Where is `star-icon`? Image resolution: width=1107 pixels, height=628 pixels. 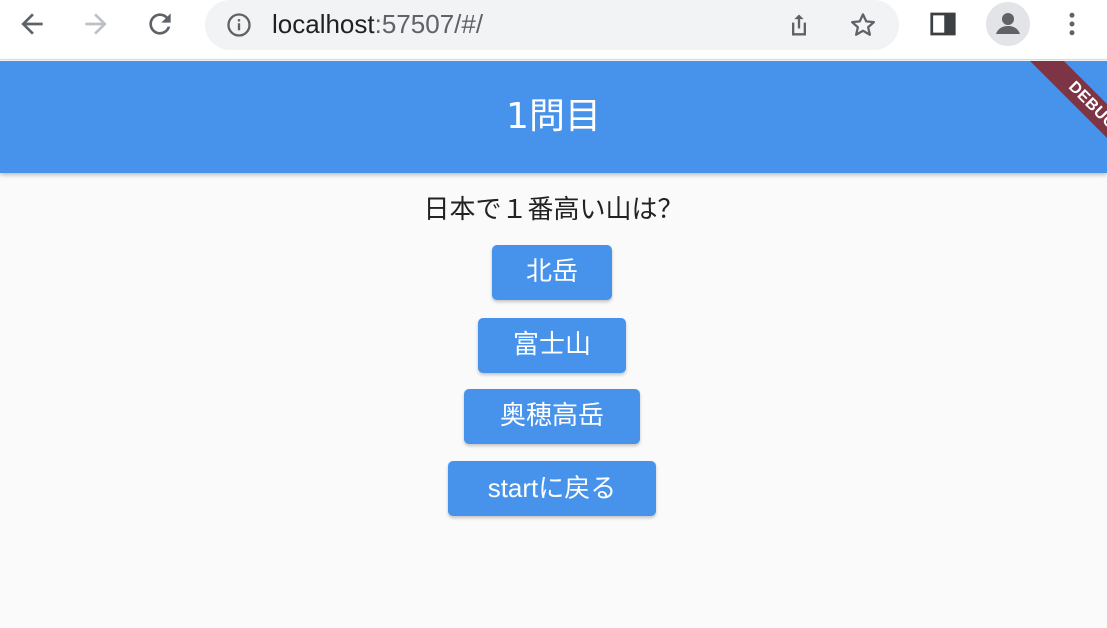 star-icon is located at coordinates (863, 25).